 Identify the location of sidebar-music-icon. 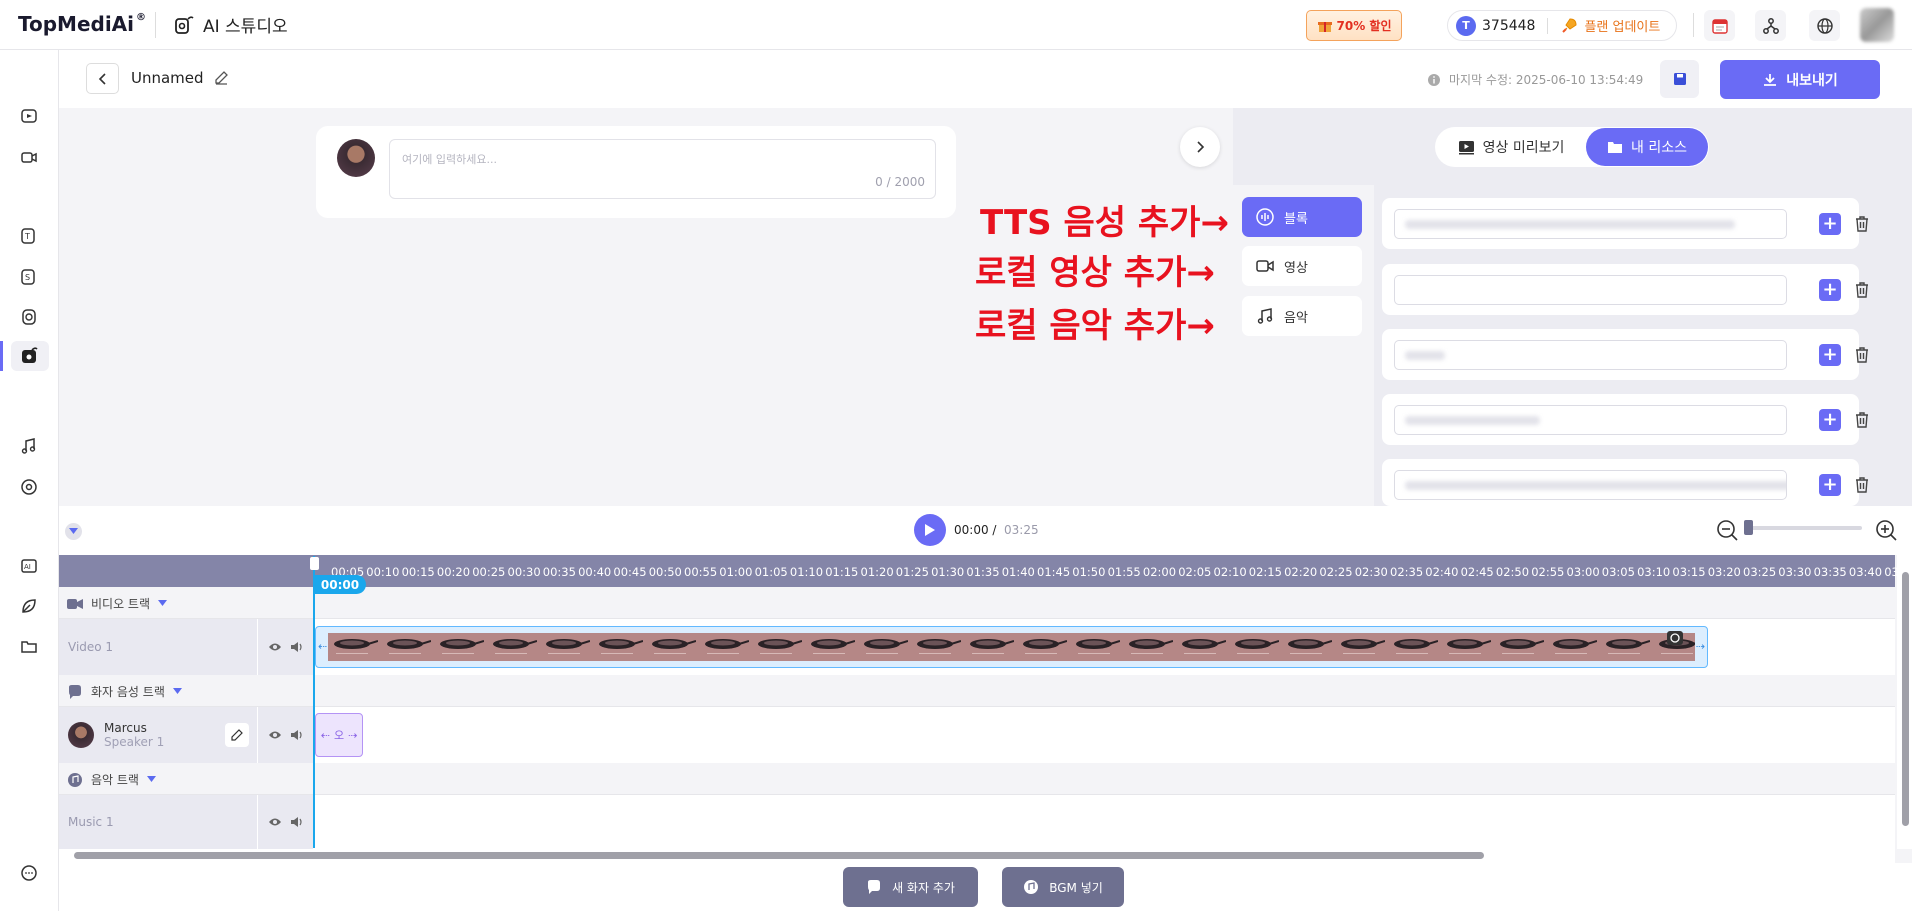
(29, 446).